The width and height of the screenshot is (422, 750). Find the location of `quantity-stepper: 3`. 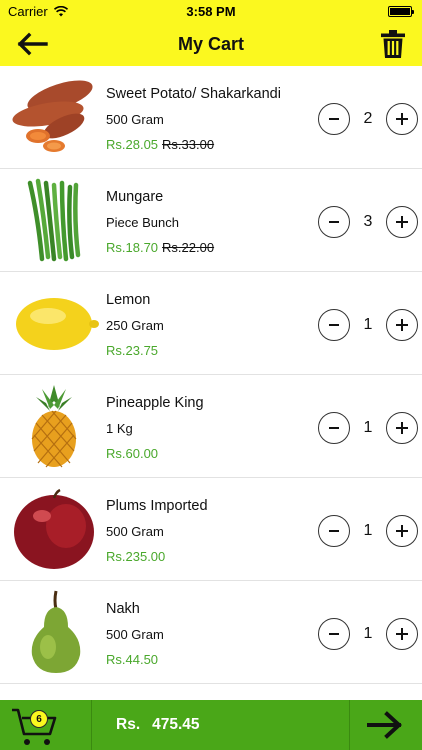

quantity-stepper: 3 is located at coordinates (368, 222).